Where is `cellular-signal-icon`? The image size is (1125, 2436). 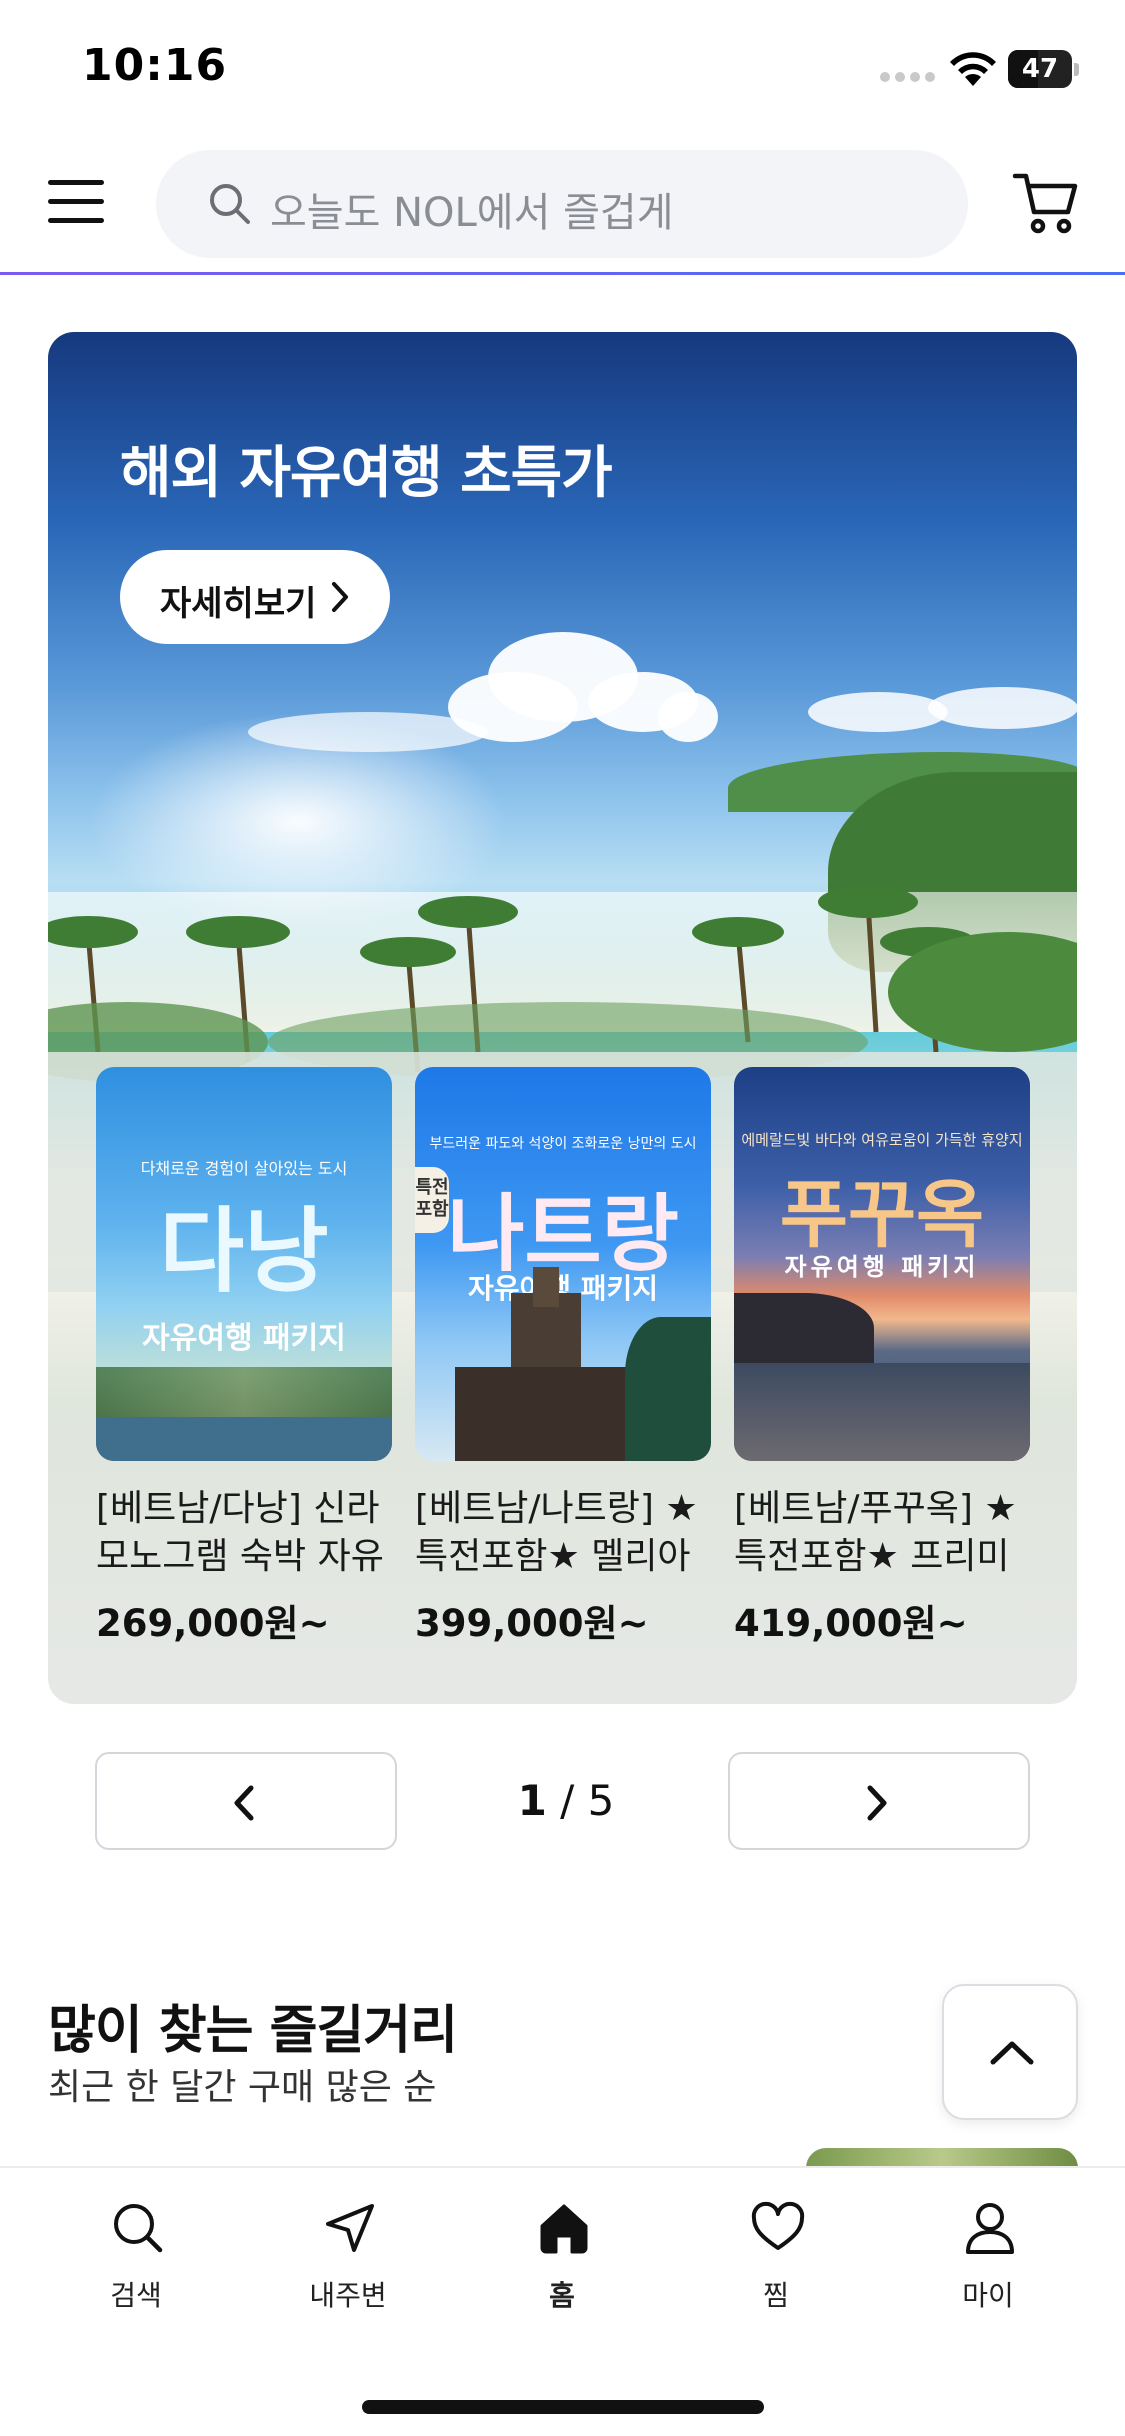 cellular-signal-icon is located at coordinates (908, 77).